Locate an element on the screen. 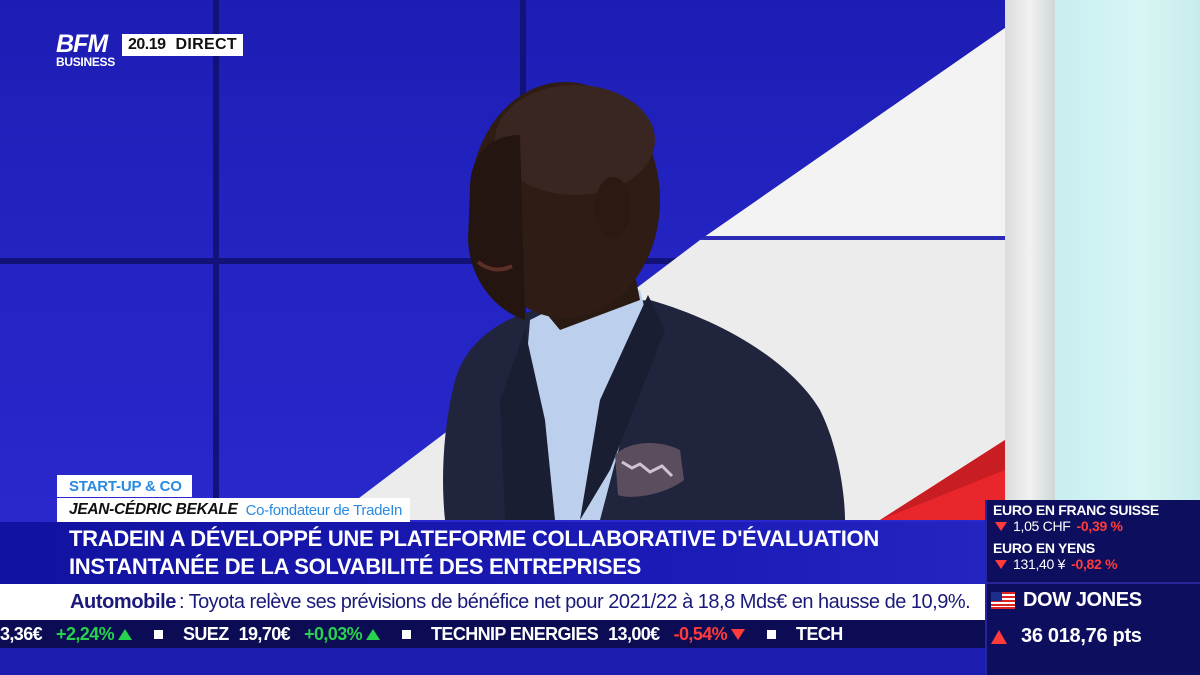  stock-name: TECHNIP ENERGIES is located at coordinates (515, 633).